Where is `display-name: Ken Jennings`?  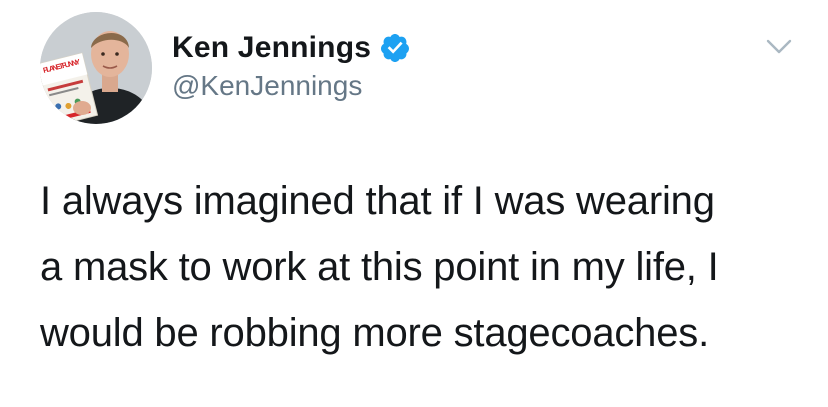 display-name: Ken Jennings is located at coordinates (271, 48).